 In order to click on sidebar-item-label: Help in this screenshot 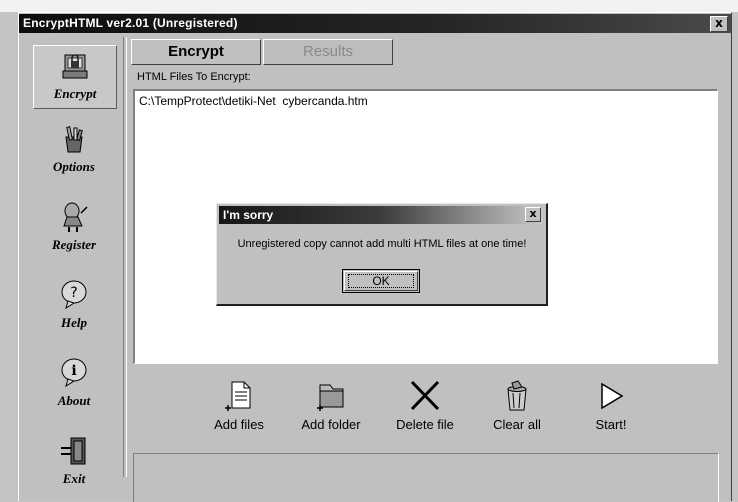, I will do `click(74, 322)`.